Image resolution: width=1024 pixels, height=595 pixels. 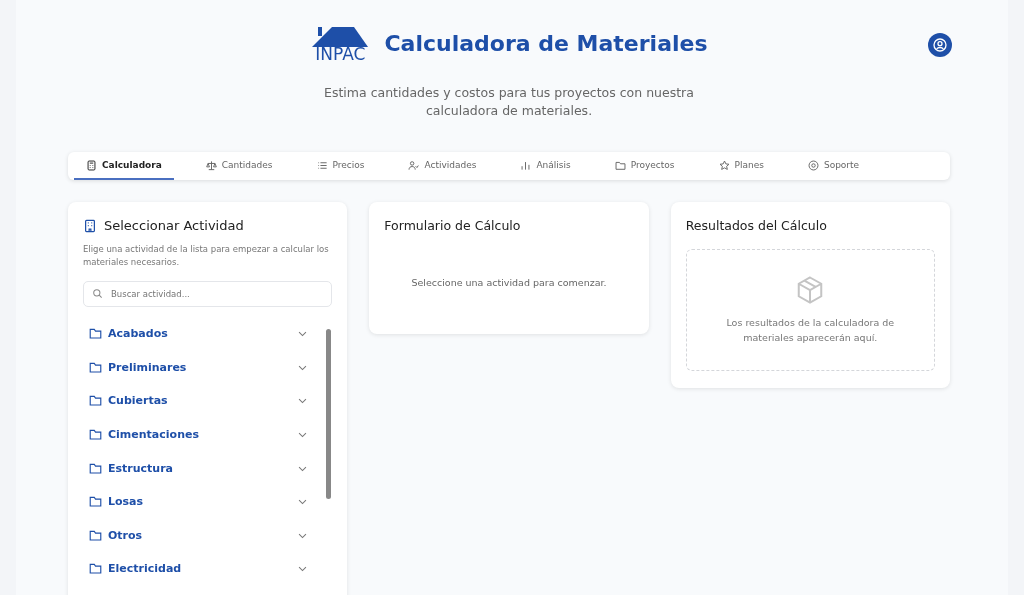 I want to click on category-item: Electricidad, so click(x=199, y=569).